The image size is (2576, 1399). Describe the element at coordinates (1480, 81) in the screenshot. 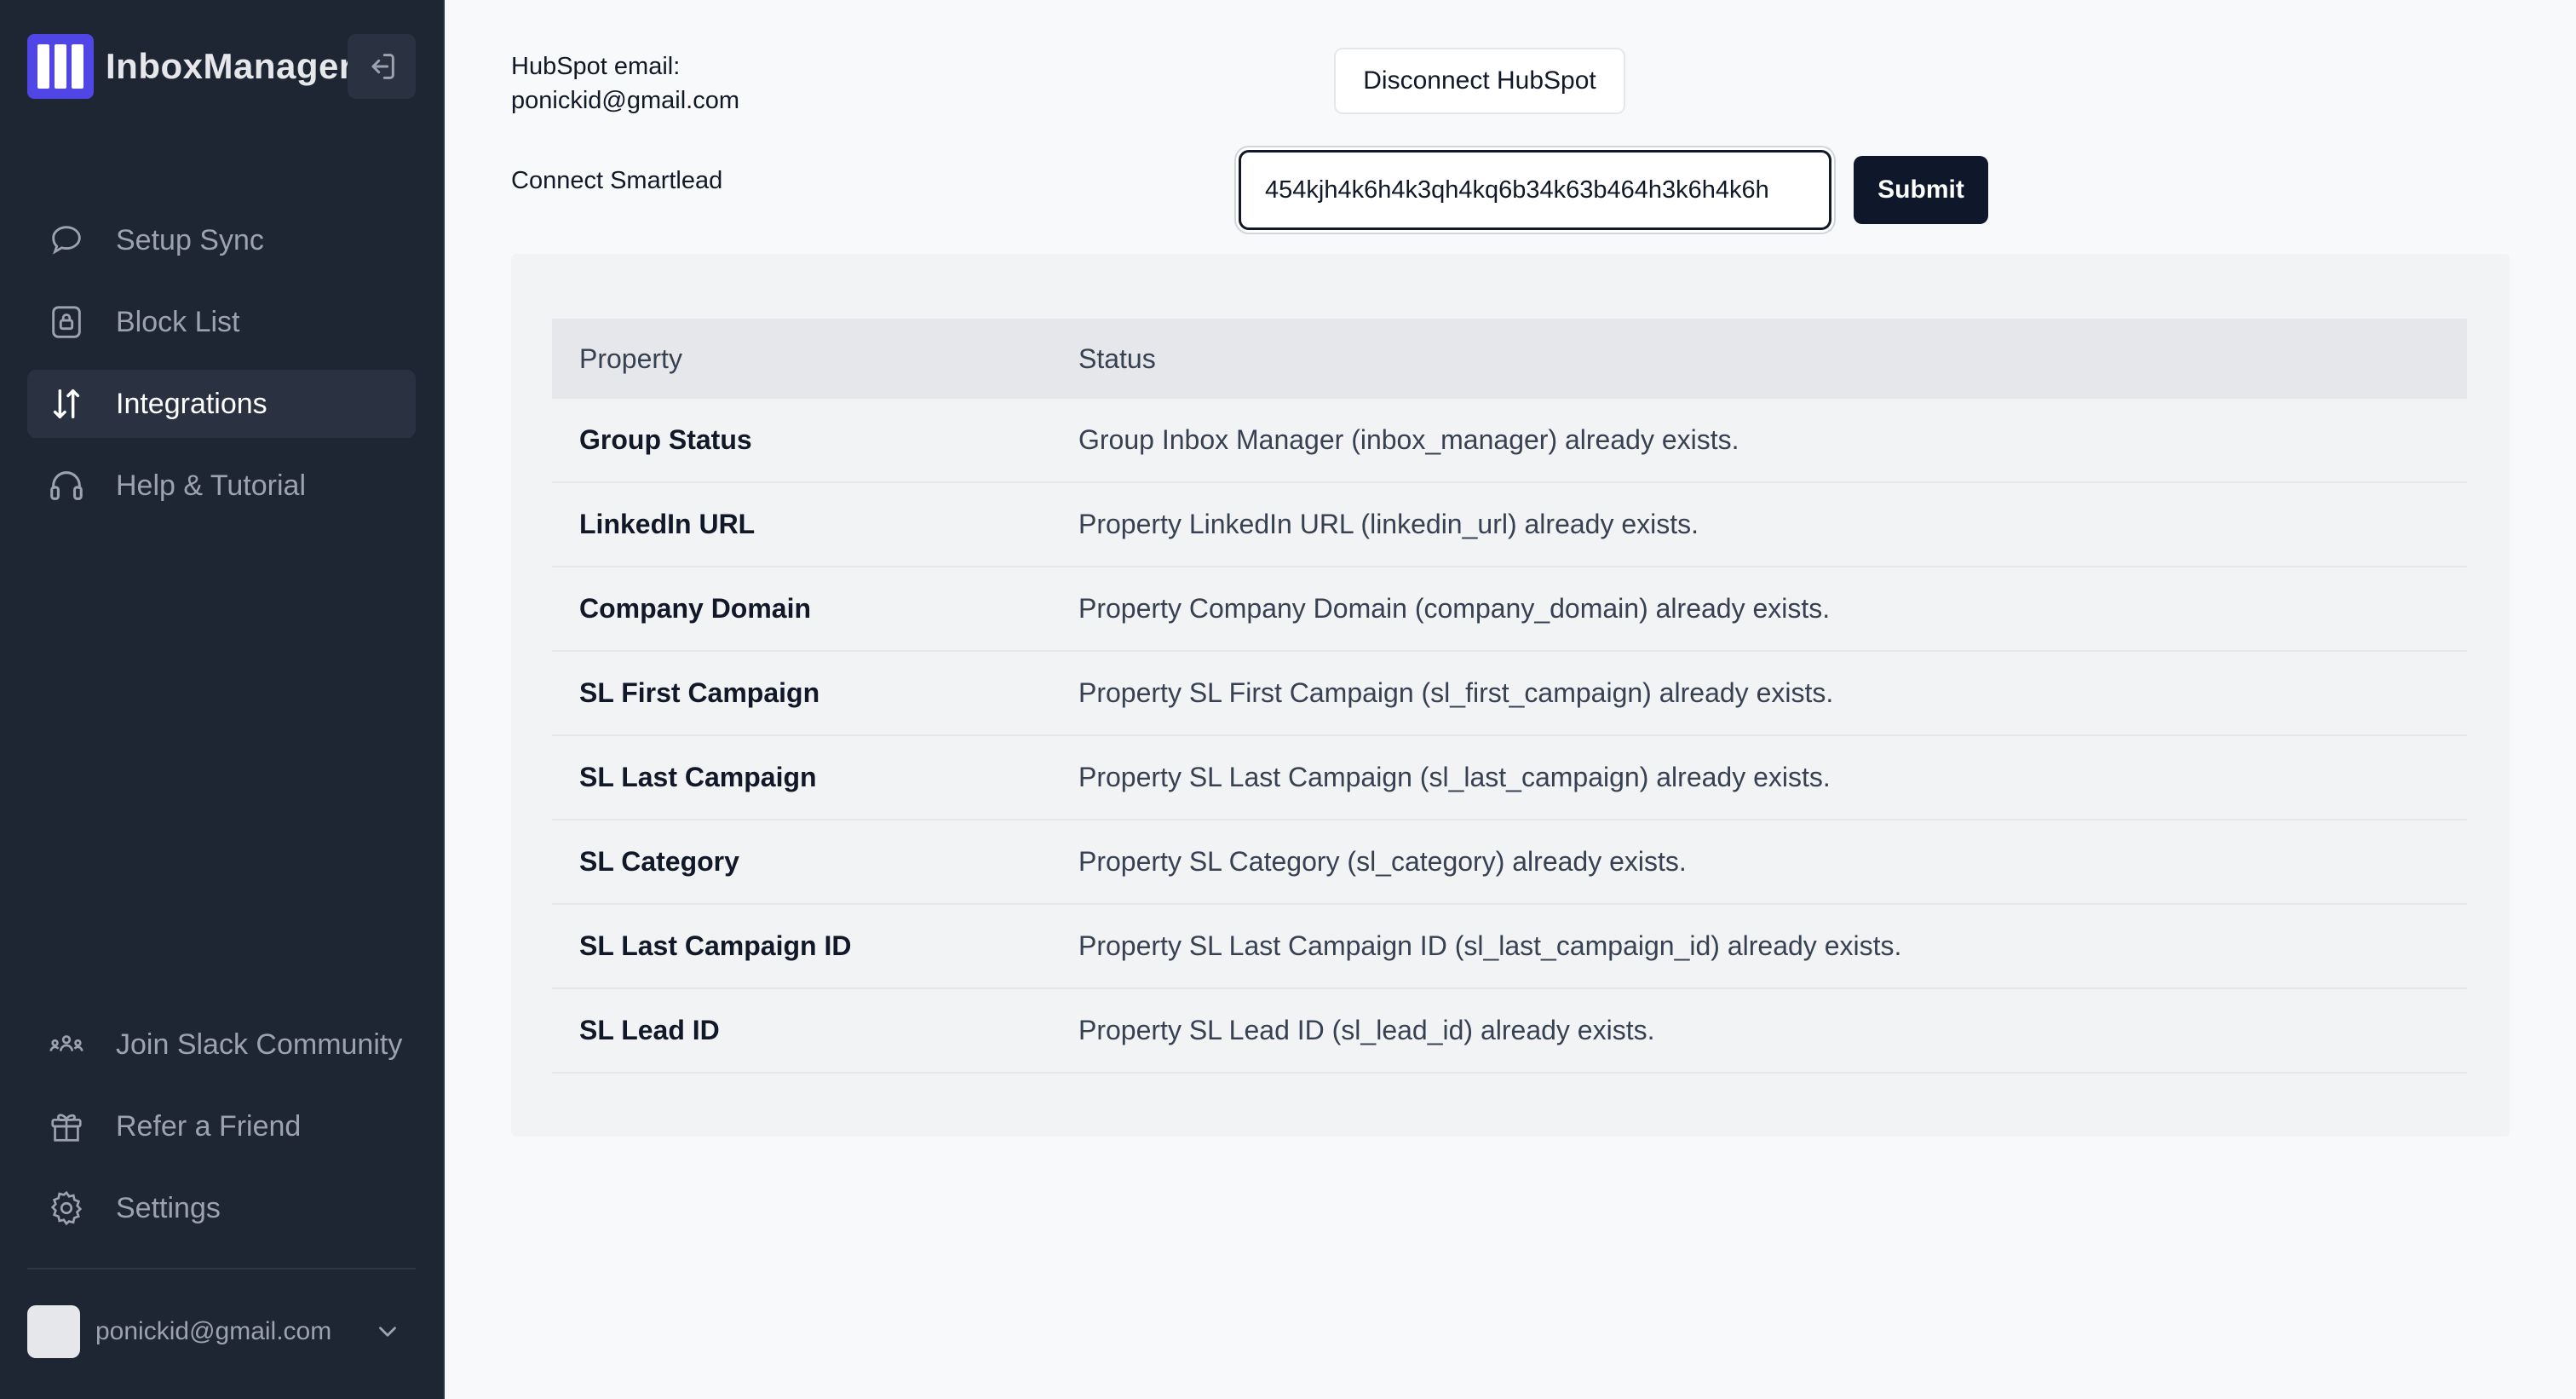

I see `disconnect-hubspot-button: Disconnect HubSpot` at that location.